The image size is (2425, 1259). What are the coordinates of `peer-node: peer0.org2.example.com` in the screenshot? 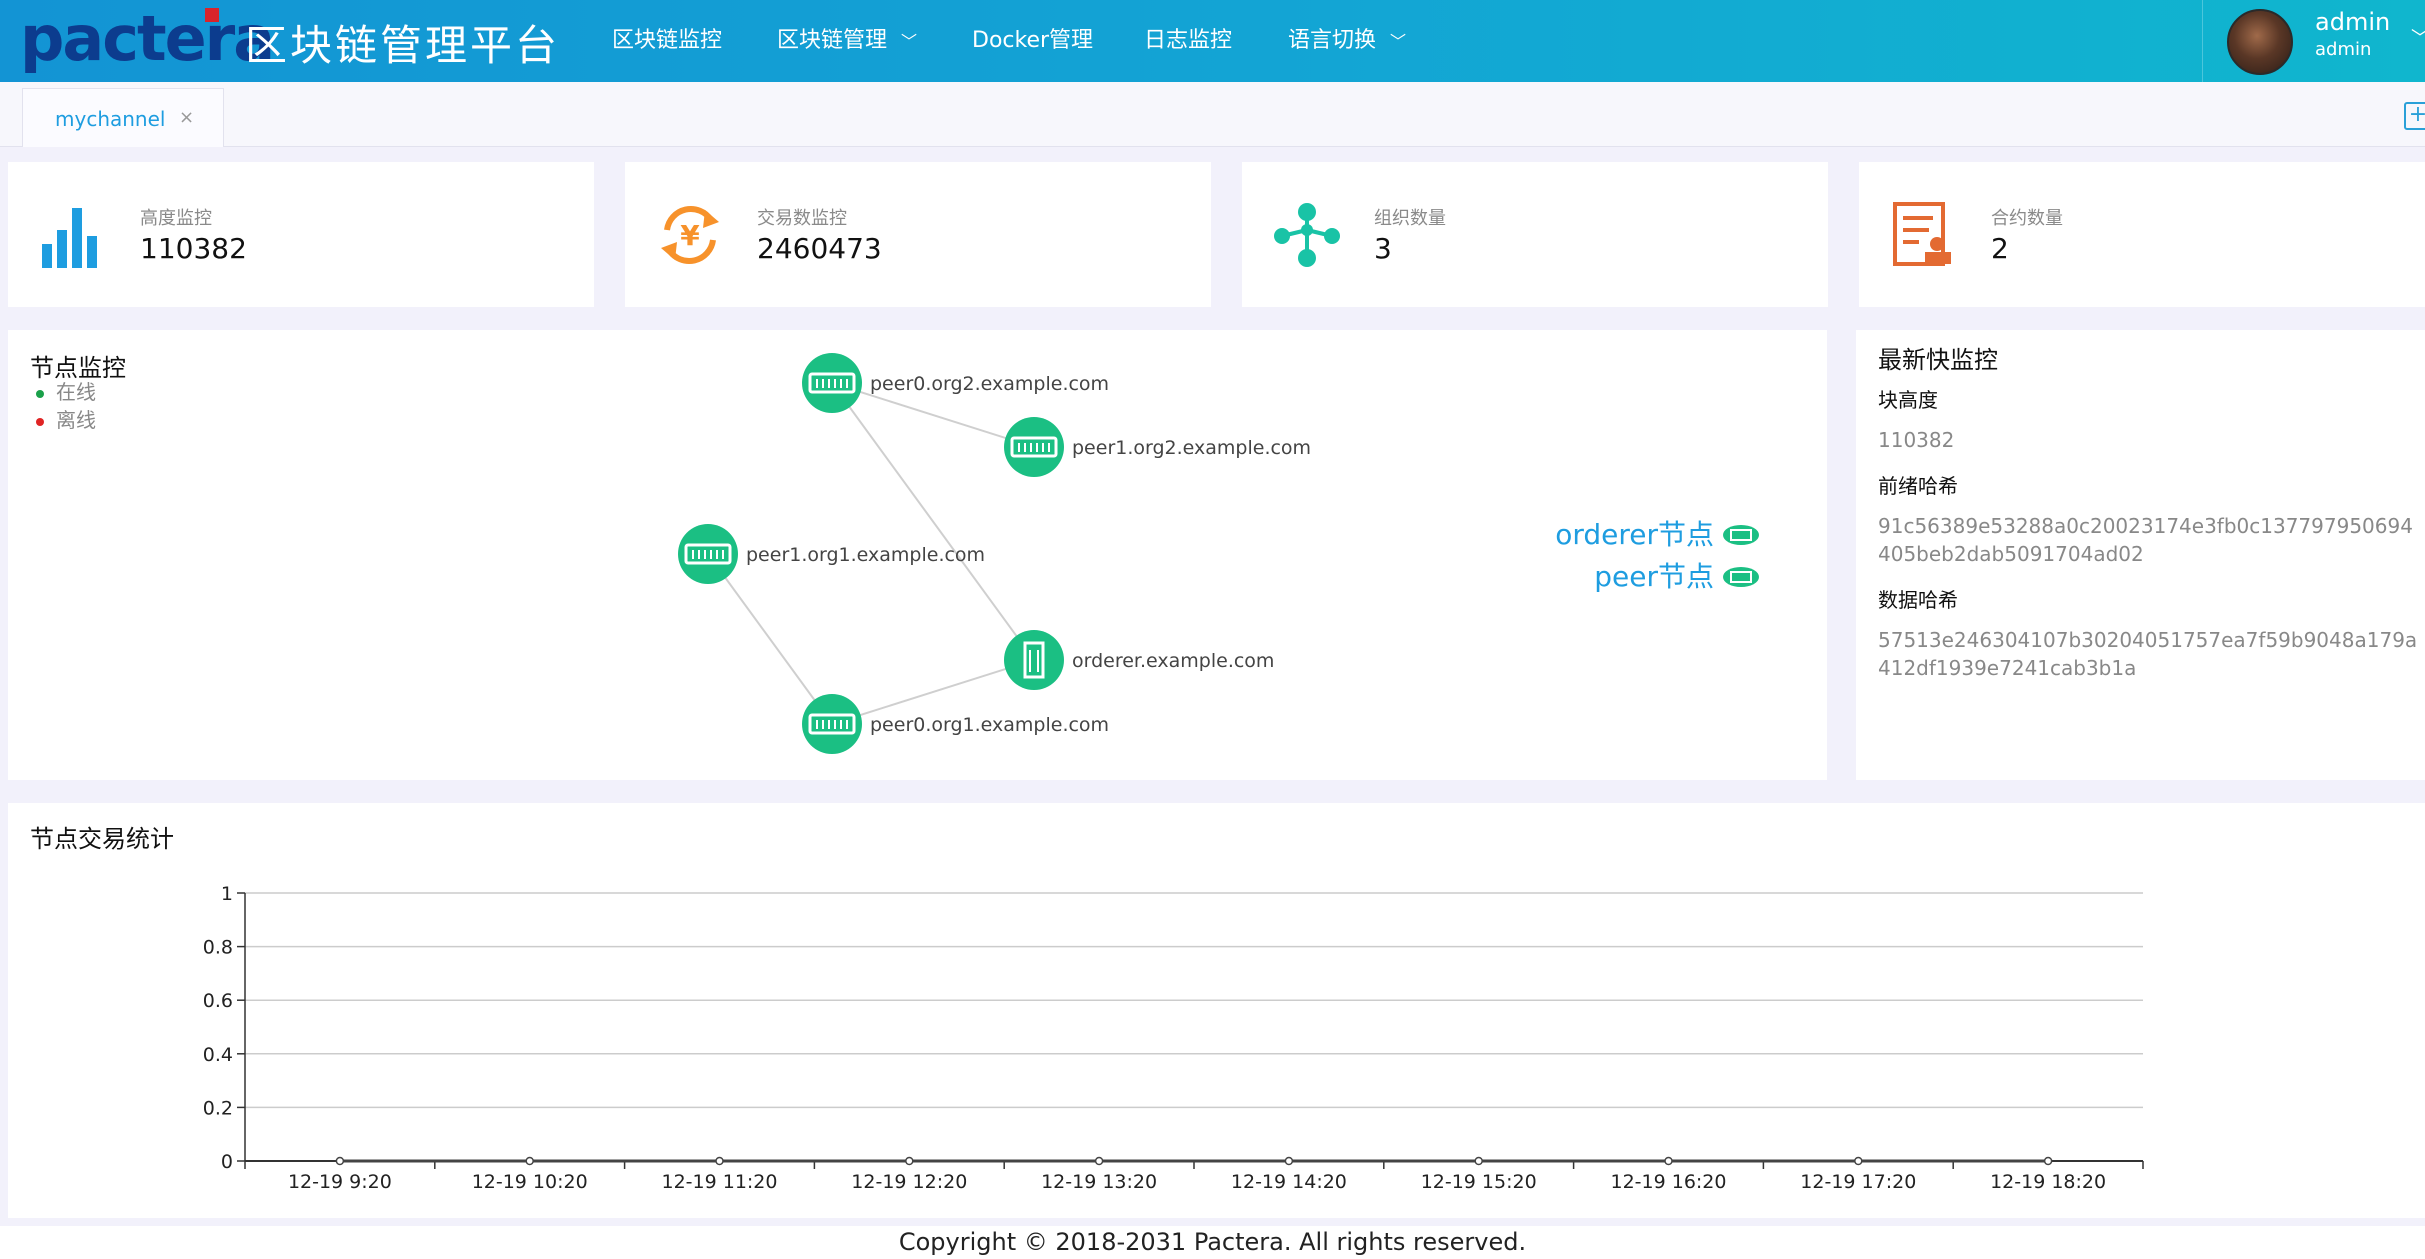 It's located at (955, 383).